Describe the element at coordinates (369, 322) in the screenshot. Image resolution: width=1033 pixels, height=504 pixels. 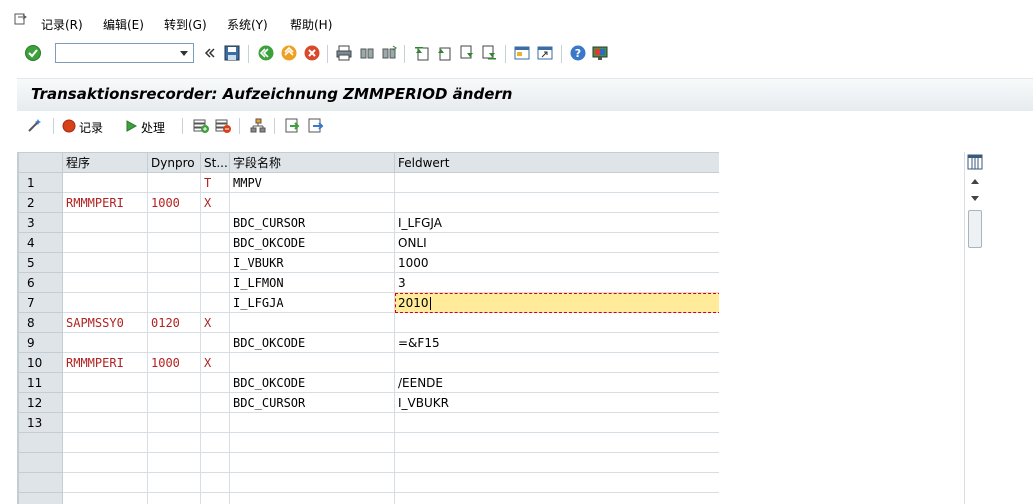
I see `table-row: 8 SAPMSSY0 0120 X` at that location.